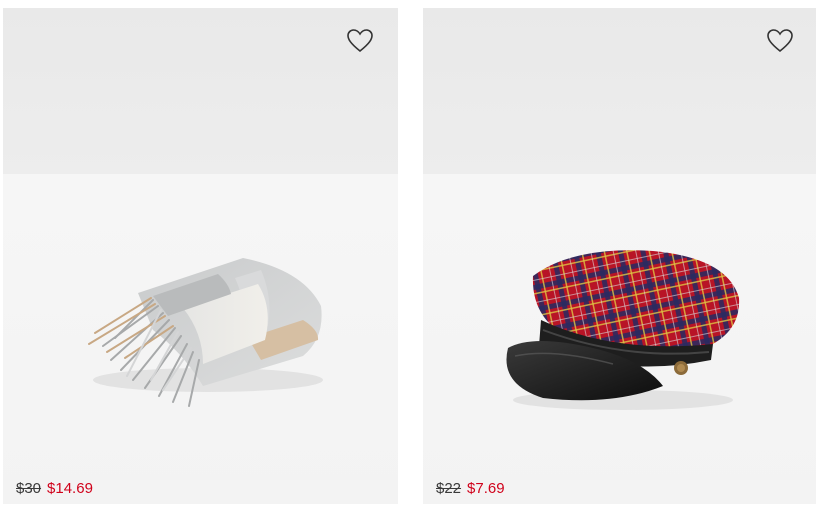  Describe the element at coordinates (449, 488) in the screenshot. I see `original-price: $22` at that location.